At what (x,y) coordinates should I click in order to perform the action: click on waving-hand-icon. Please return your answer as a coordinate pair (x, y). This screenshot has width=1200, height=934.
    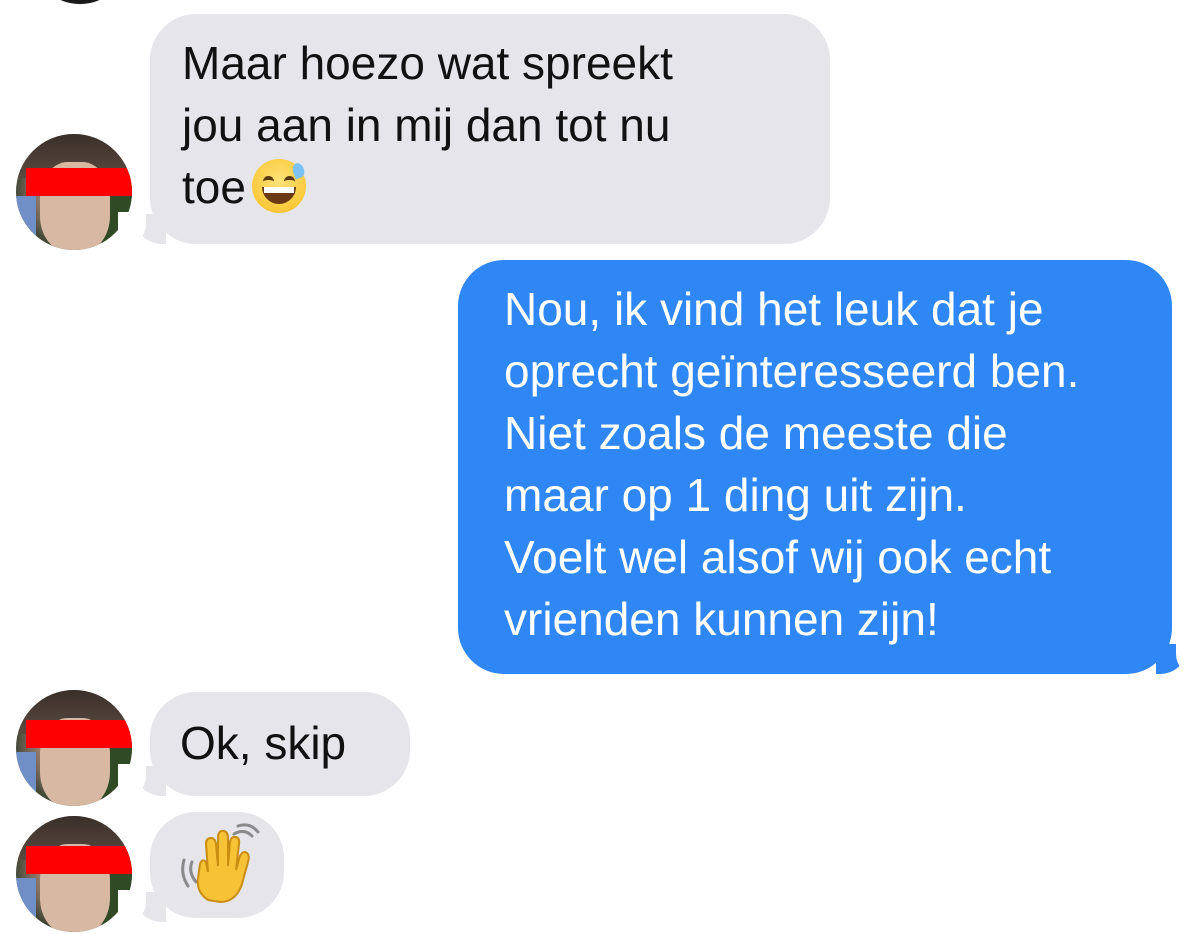
    Looking at the image, I should click on (220, 863).